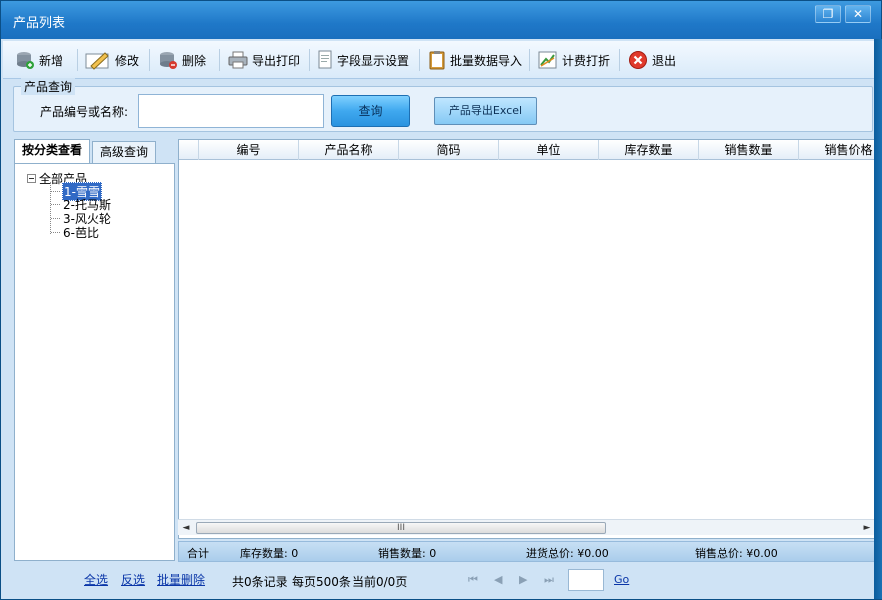 This screenshot has width=882, height=600. Describe the element at coordinates (349, 150) in the screenshot. I see `column-header-name: 产品名称` at that location.